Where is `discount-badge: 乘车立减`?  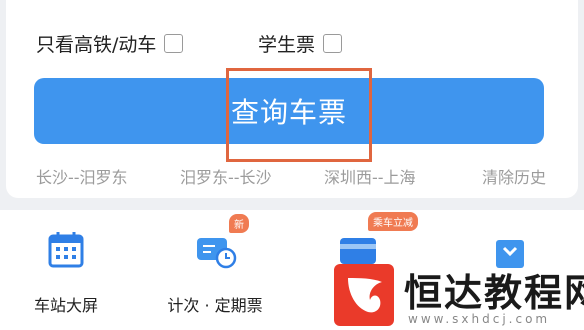
discount-badge: 乘车立减 is located at coordinates (393, 221).